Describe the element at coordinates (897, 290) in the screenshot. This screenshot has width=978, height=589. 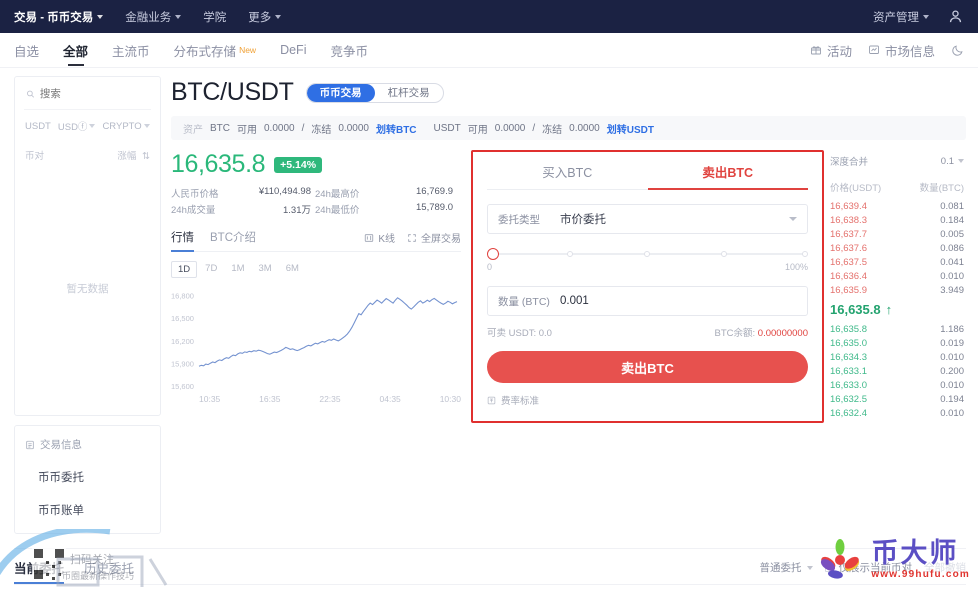
I see `order-book-row: 16,635.9 3.949` at that location.